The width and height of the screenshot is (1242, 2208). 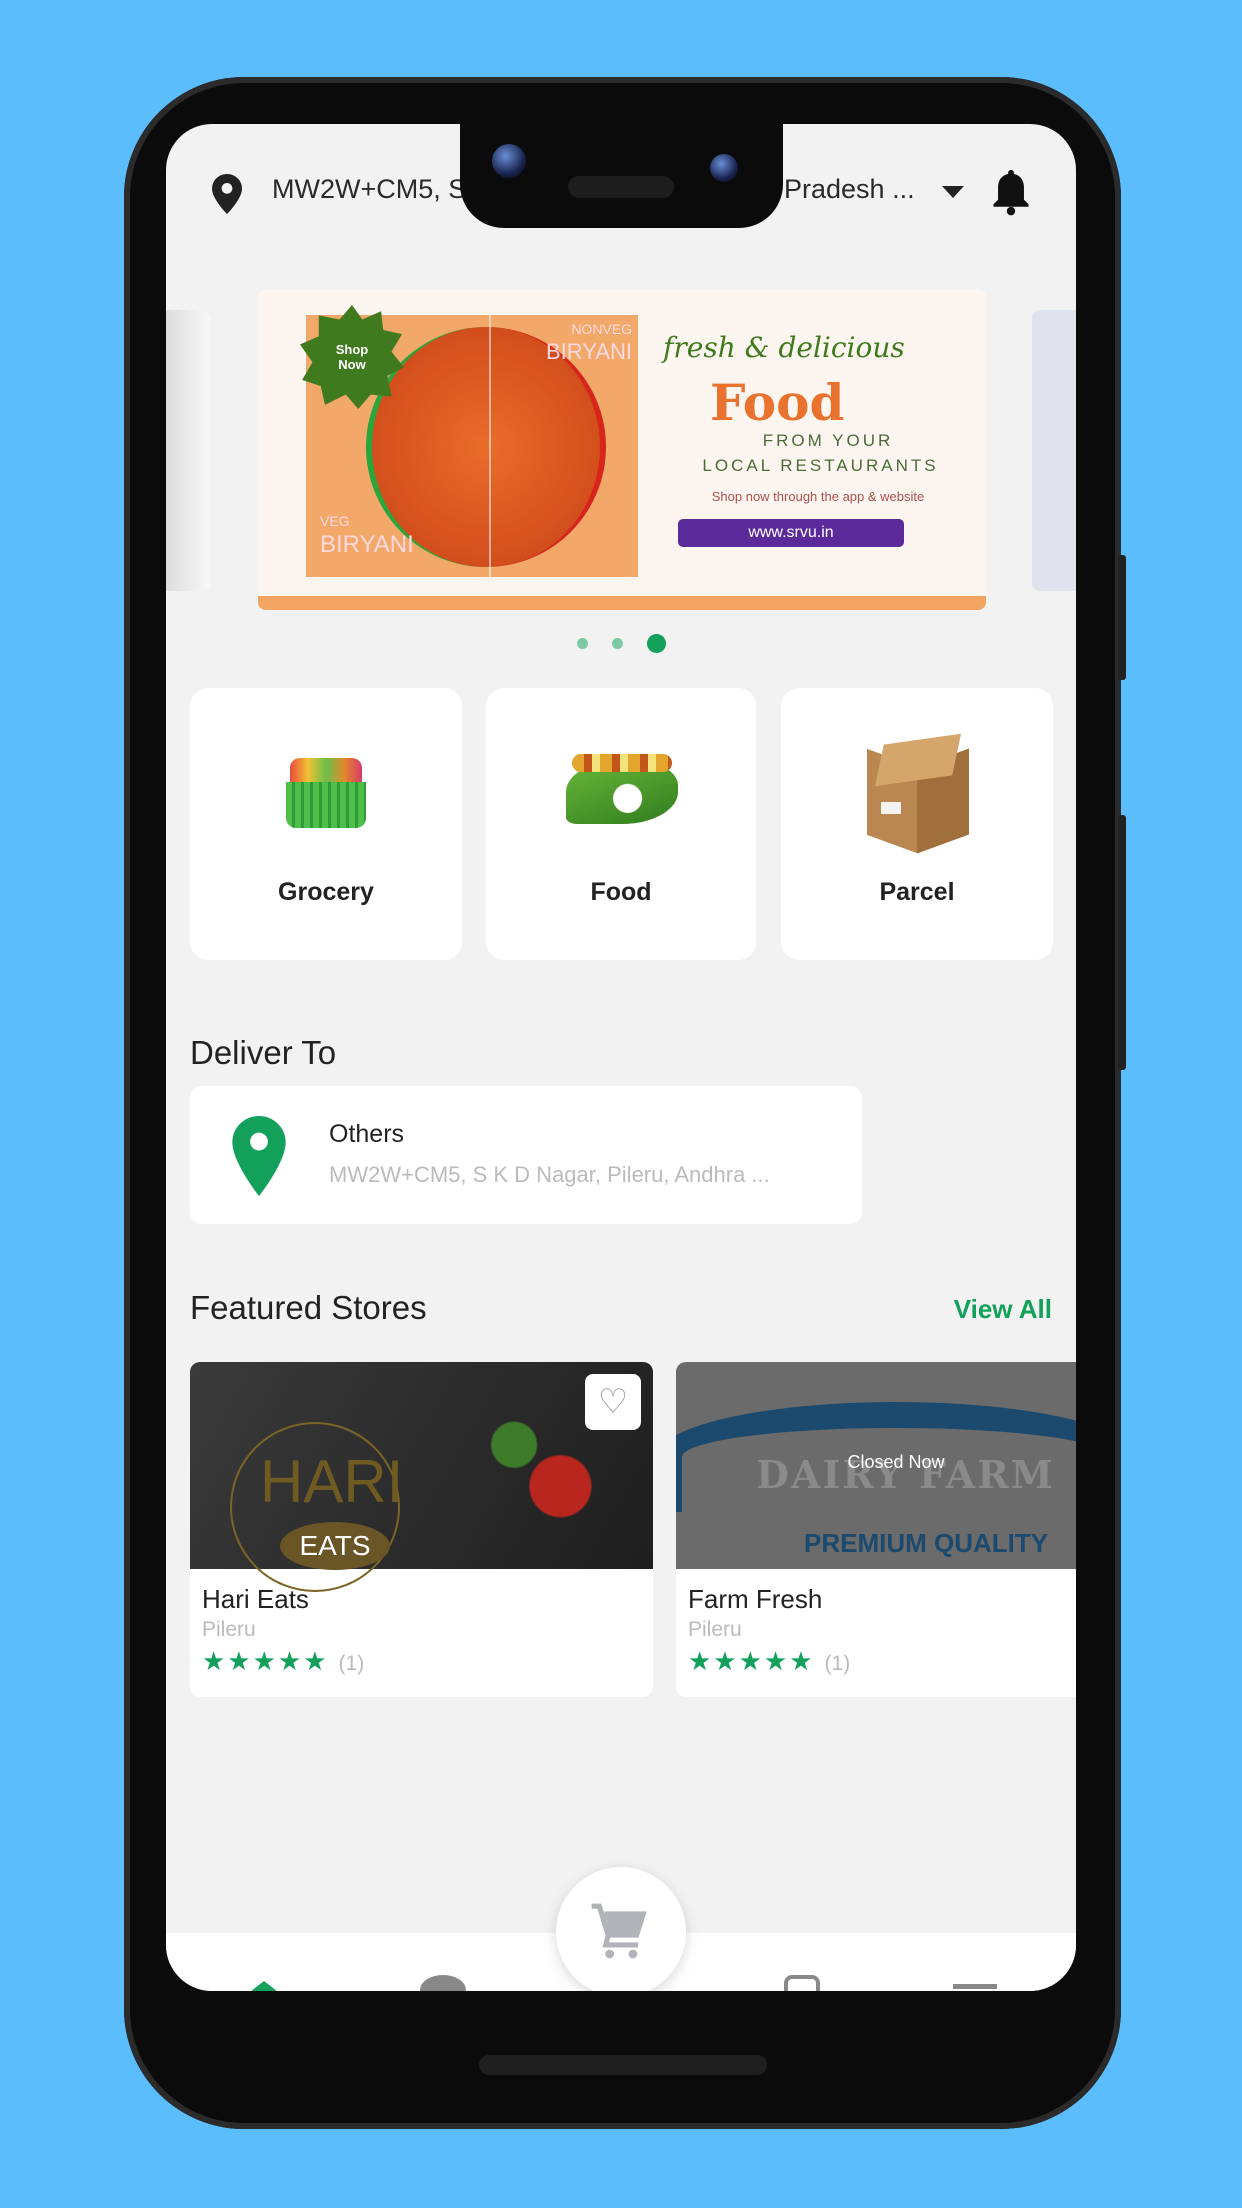 I want to click on power-button, so click(x=1122, y=617).